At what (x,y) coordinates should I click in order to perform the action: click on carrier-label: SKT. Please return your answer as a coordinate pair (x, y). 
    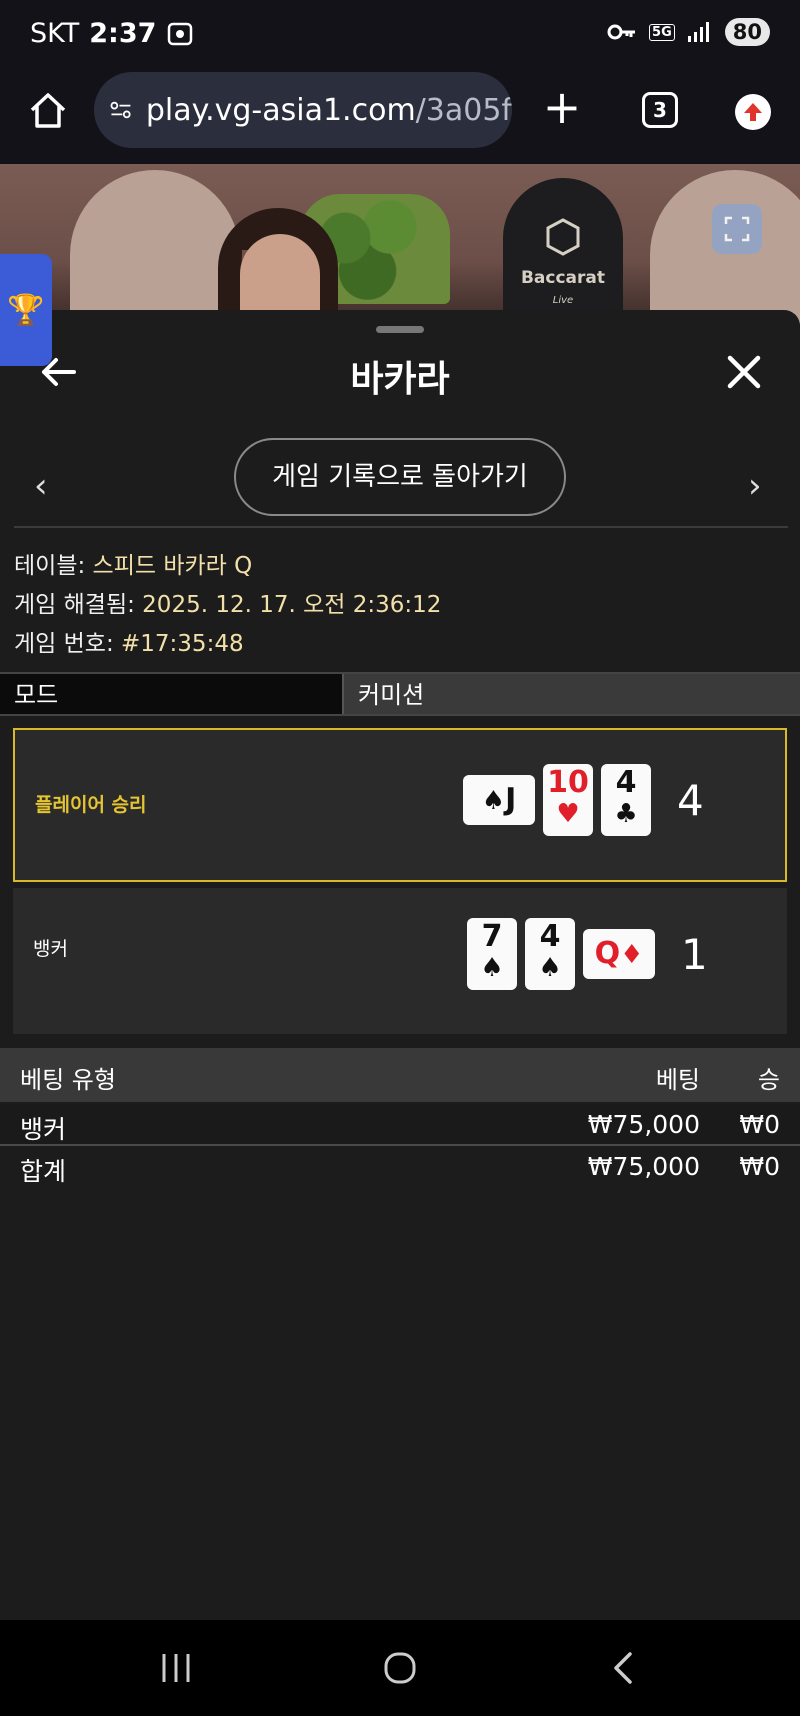
    Looking at the image, I should click on (55, 33).